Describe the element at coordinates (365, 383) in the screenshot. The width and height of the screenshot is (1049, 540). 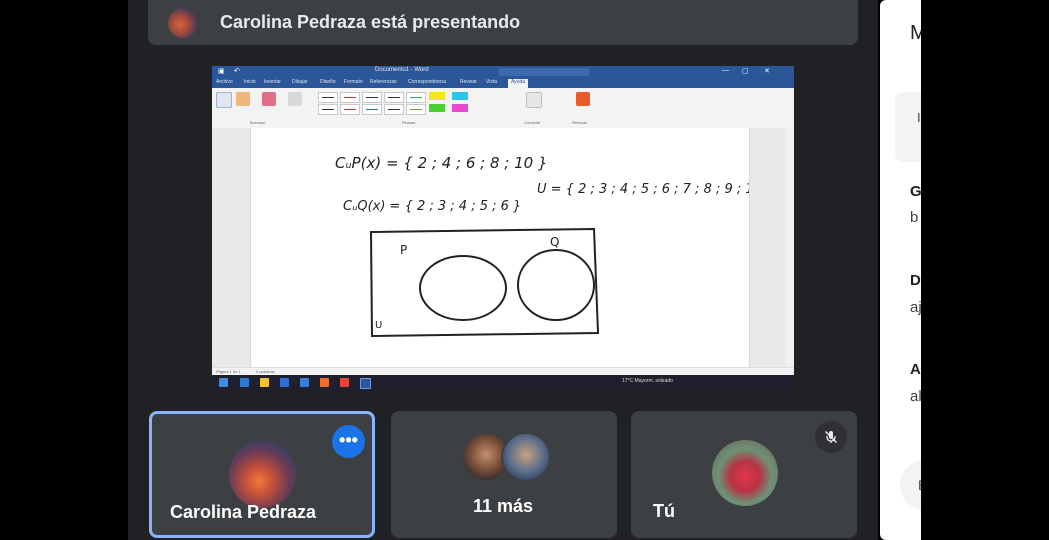
I see `word-taskbar-icon` at that location.